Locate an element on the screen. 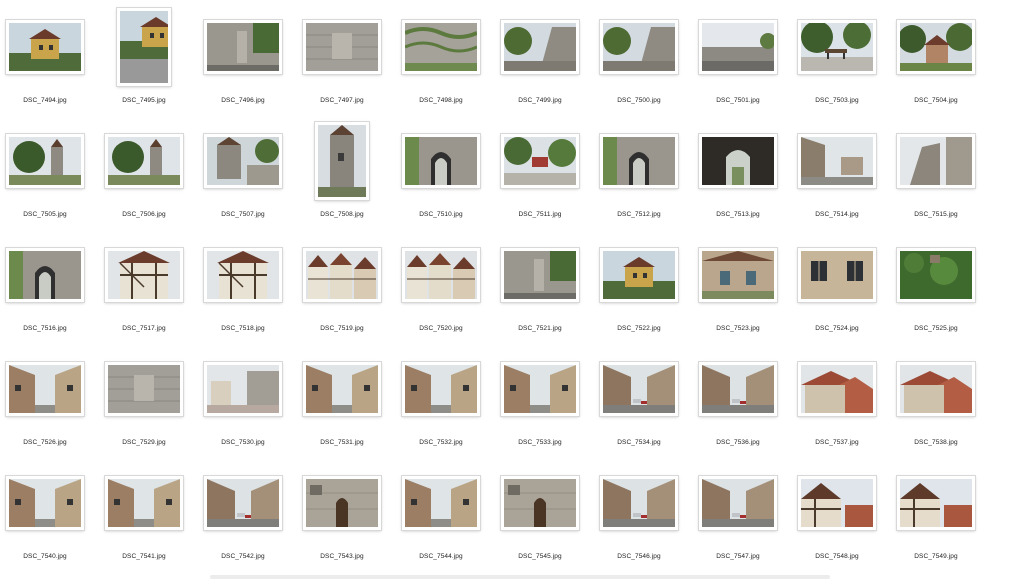  file-item: DSC_7500.jpg is located at coordinates (639, 70).